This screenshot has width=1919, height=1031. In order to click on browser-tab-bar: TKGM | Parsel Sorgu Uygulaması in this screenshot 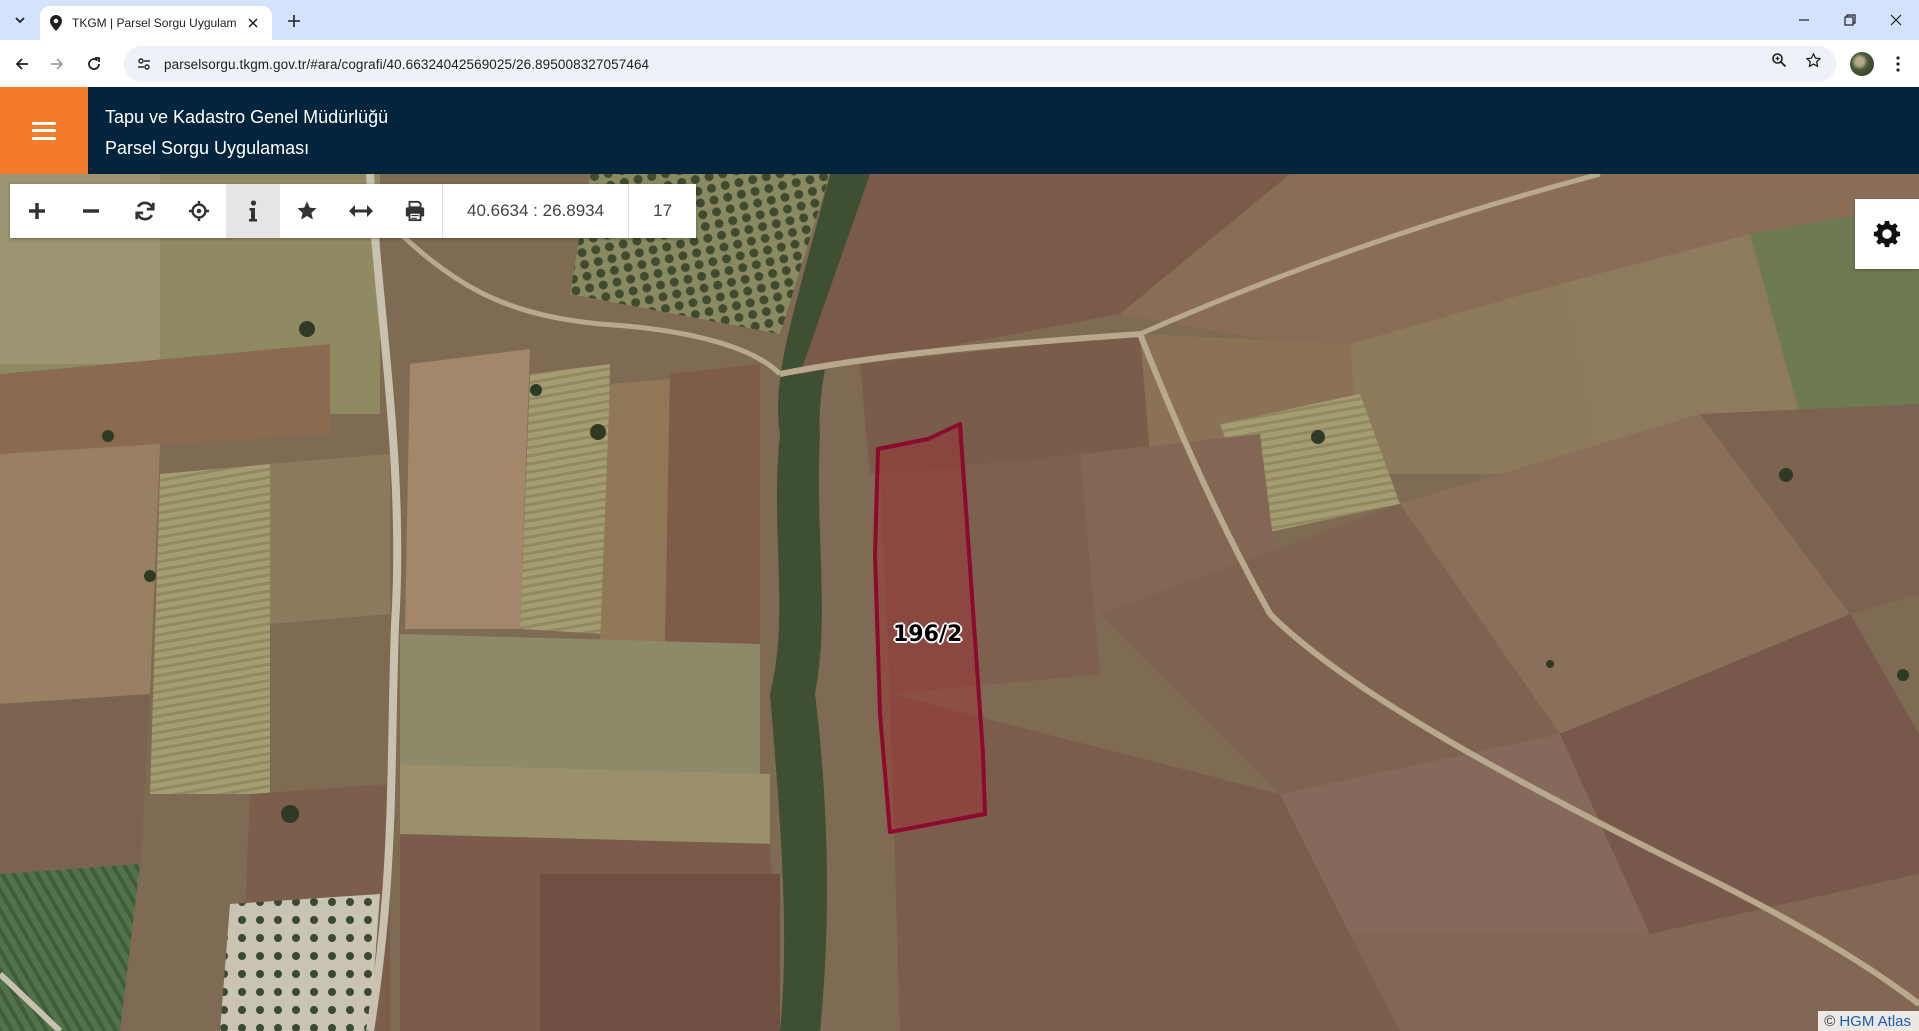, I will do `click(959, 20)`.